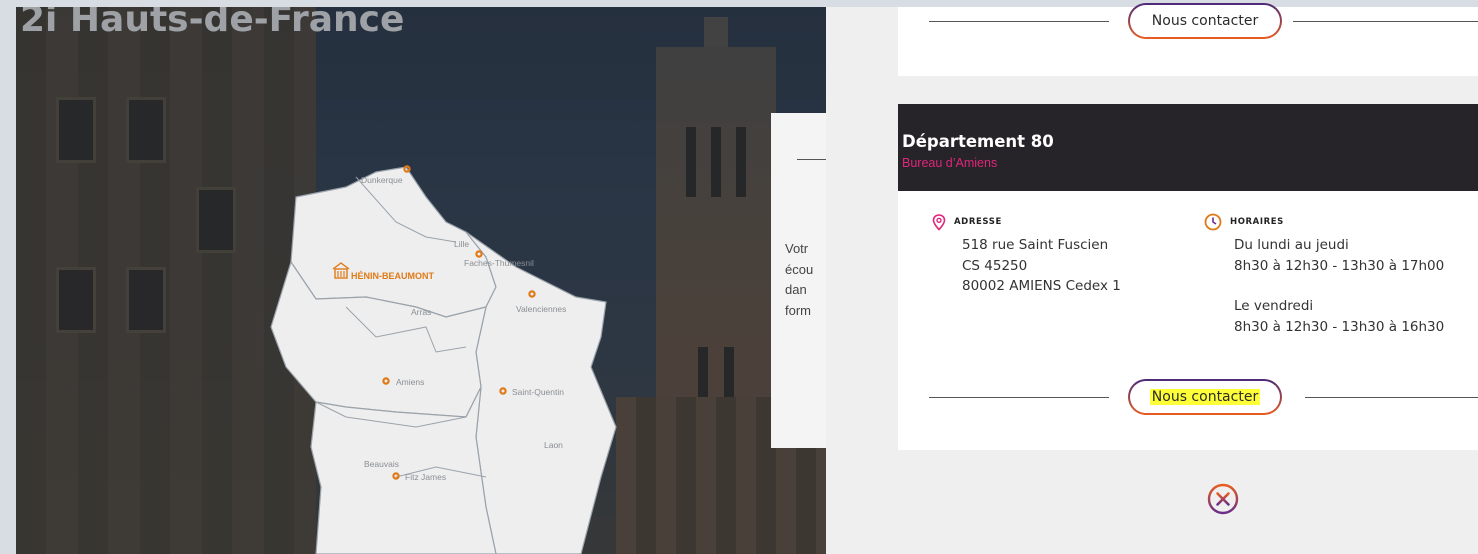 The height and width of the screenshot is (554, 1478). What do you see at coordinates (978, 141) in the screenshot?
I see `dept-title: Département 80` at bounding box center [978, 141].